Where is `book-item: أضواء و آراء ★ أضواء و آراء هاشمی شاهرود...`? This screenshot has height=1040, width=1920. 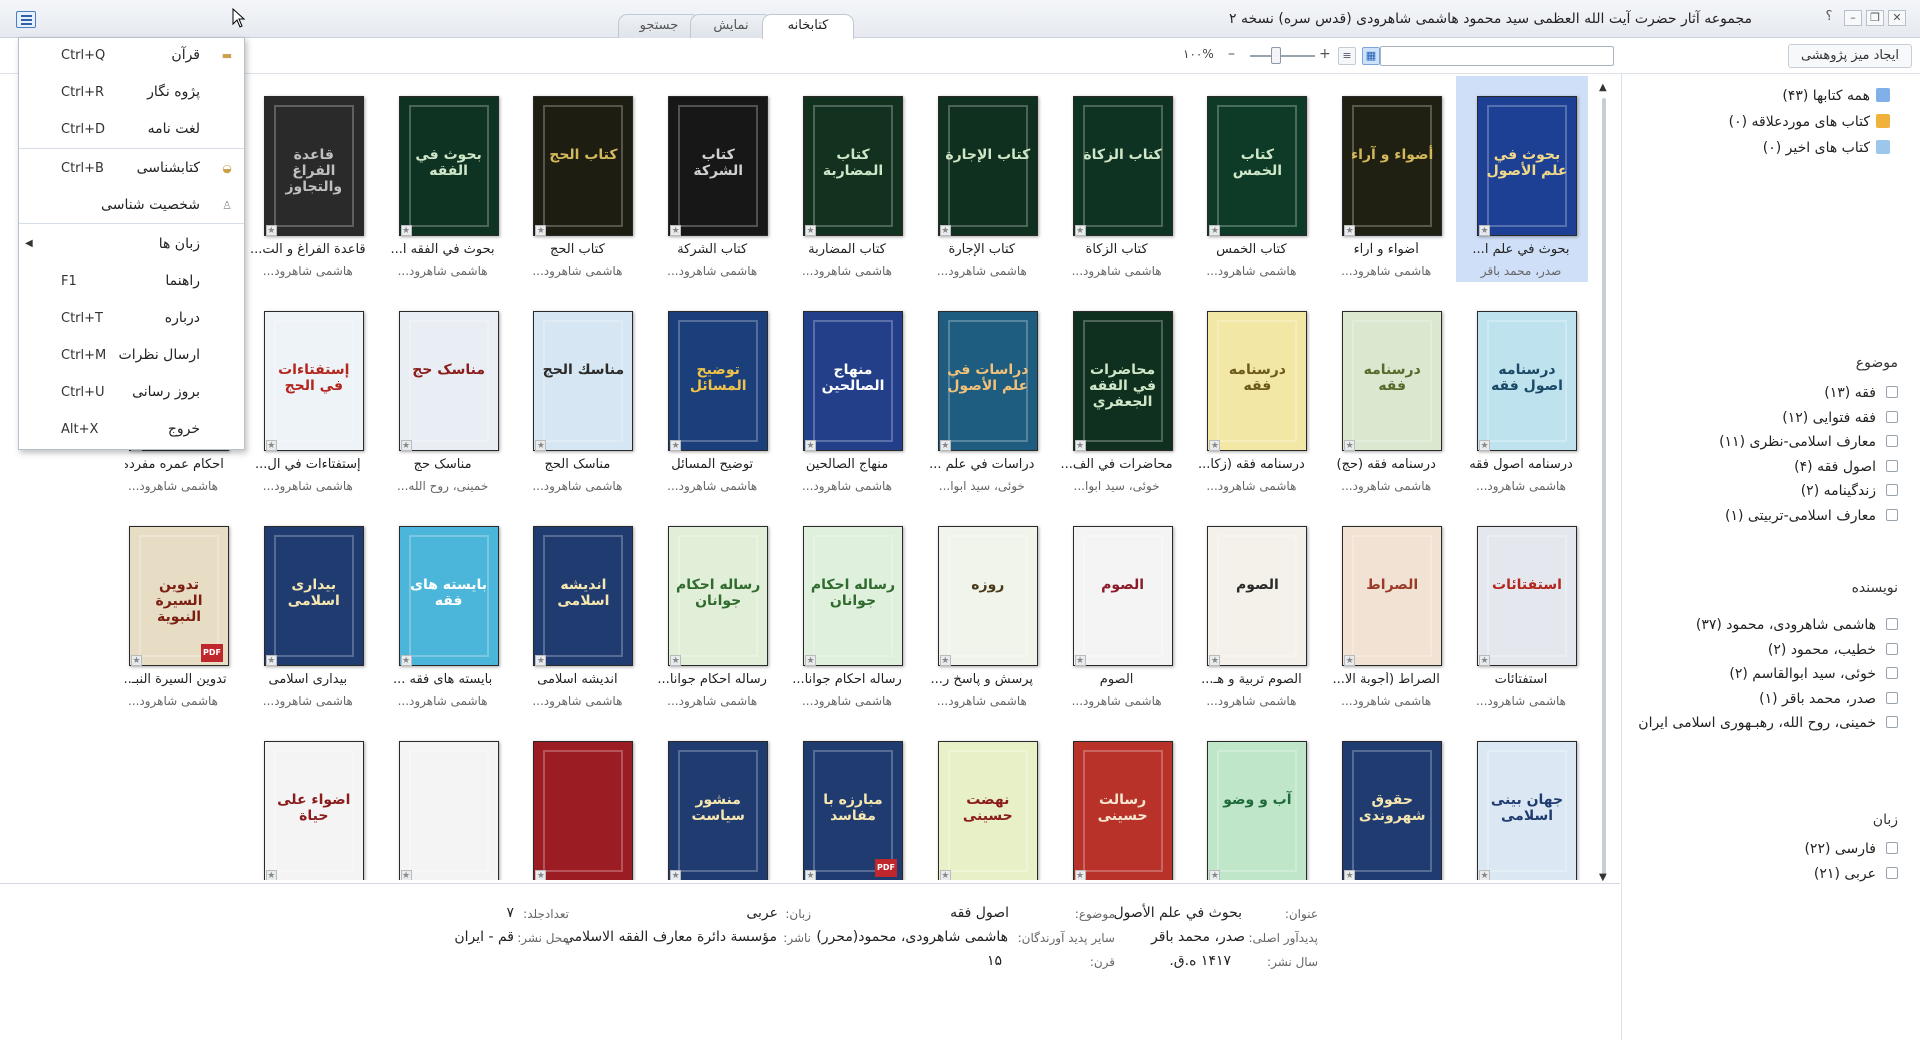
book-item: أضواء و آراء ★ أضواء و آراء هاشمی شاهرود... is located at coordinates (1387, 179).